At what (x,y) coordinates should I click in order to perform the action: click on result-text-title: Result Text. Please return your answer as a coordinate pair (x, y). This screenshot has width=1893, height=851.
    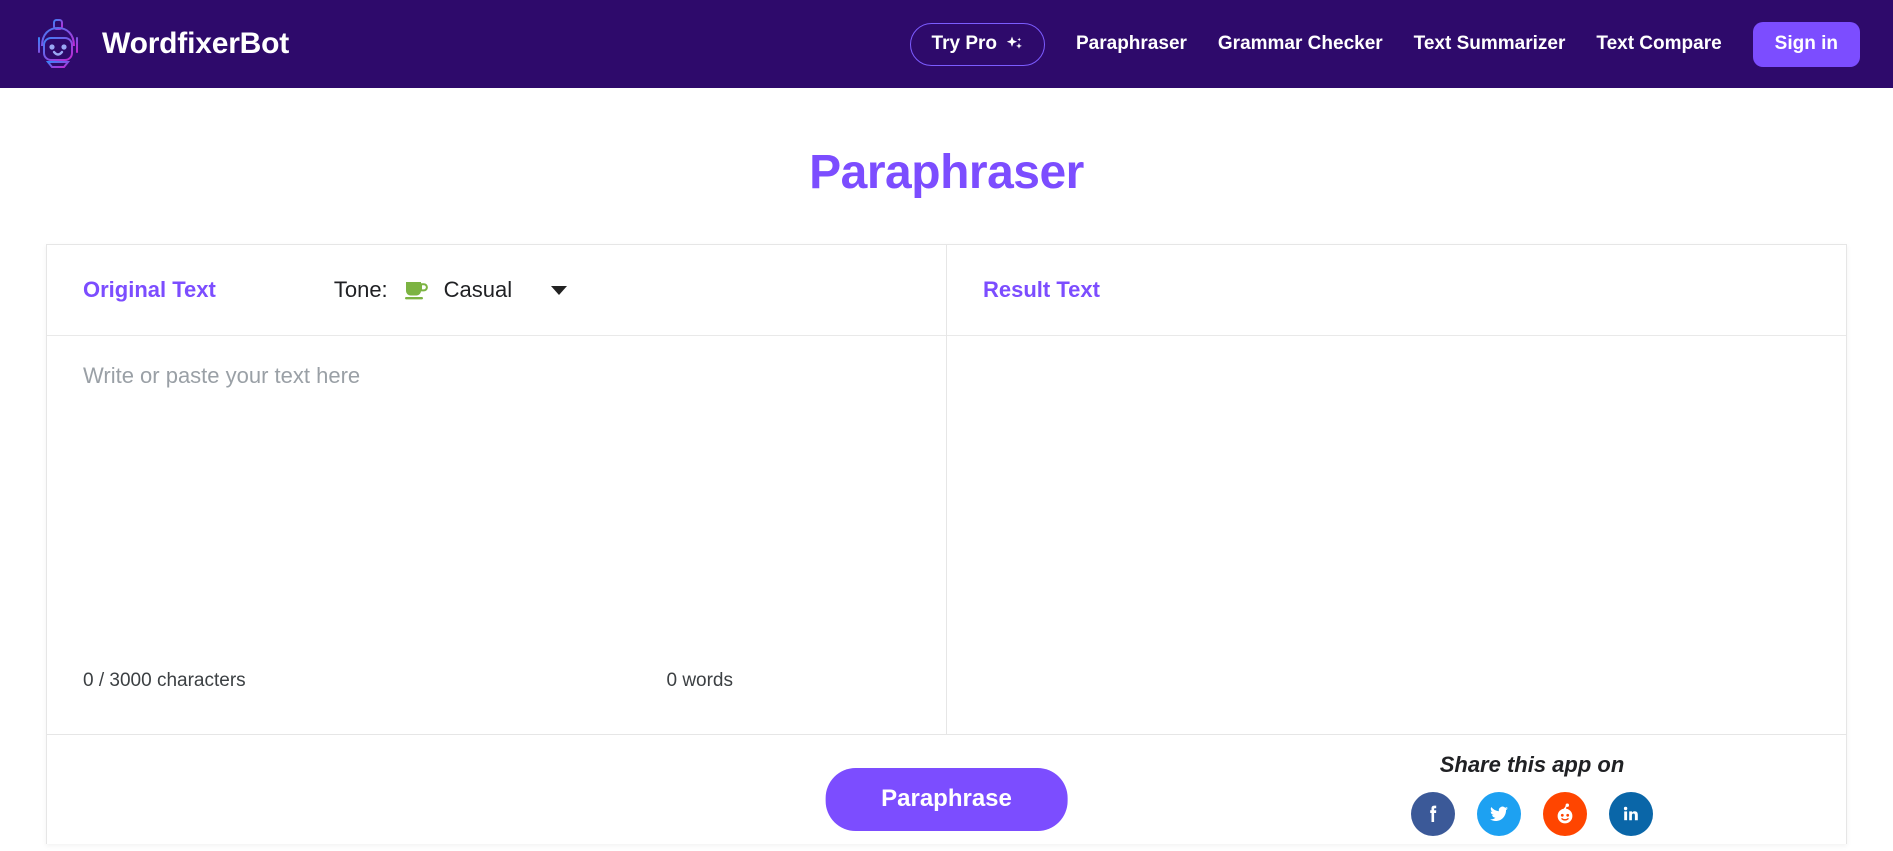
    Looking at the image, I should click on (1041, 289).